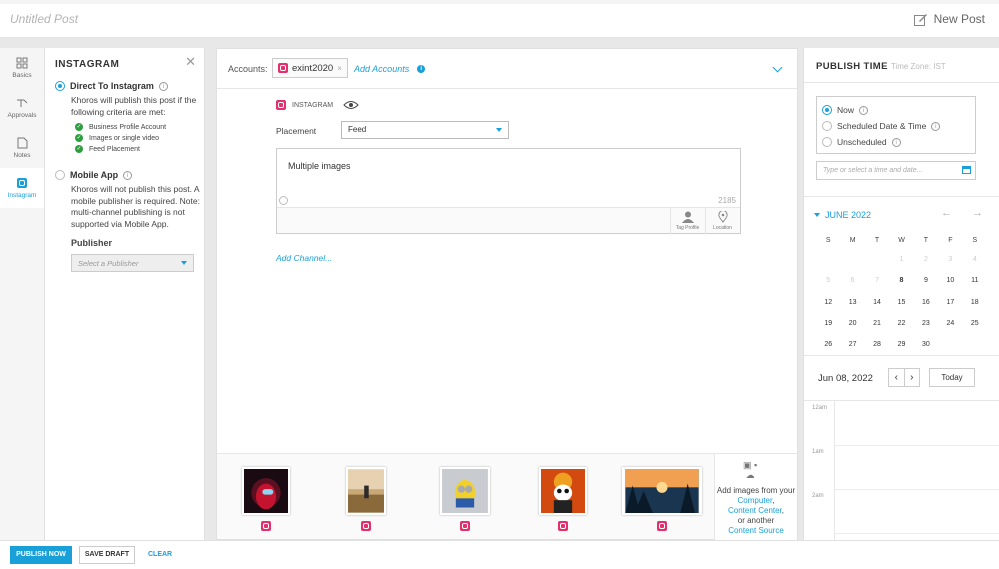  Describe the element at coordinates (107, 555) in the screenshot. I see `save-draft-button: SAVE DRAFT` at that location.